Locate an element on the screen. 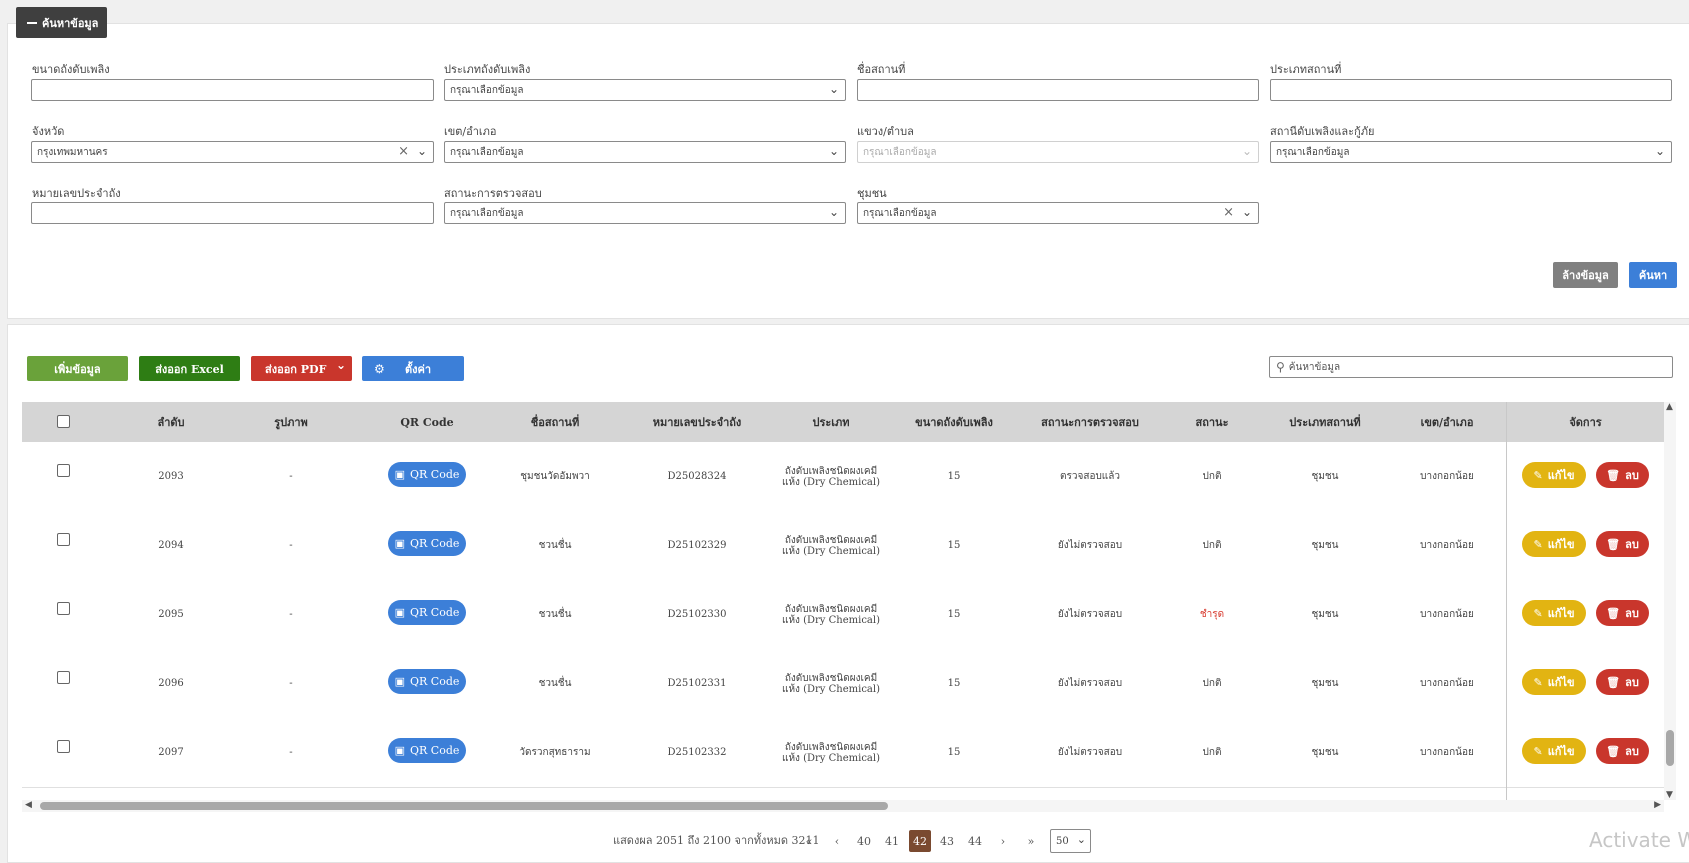 The image size is (1689, 863). place-type-input is located at coordinates (1471, 90).